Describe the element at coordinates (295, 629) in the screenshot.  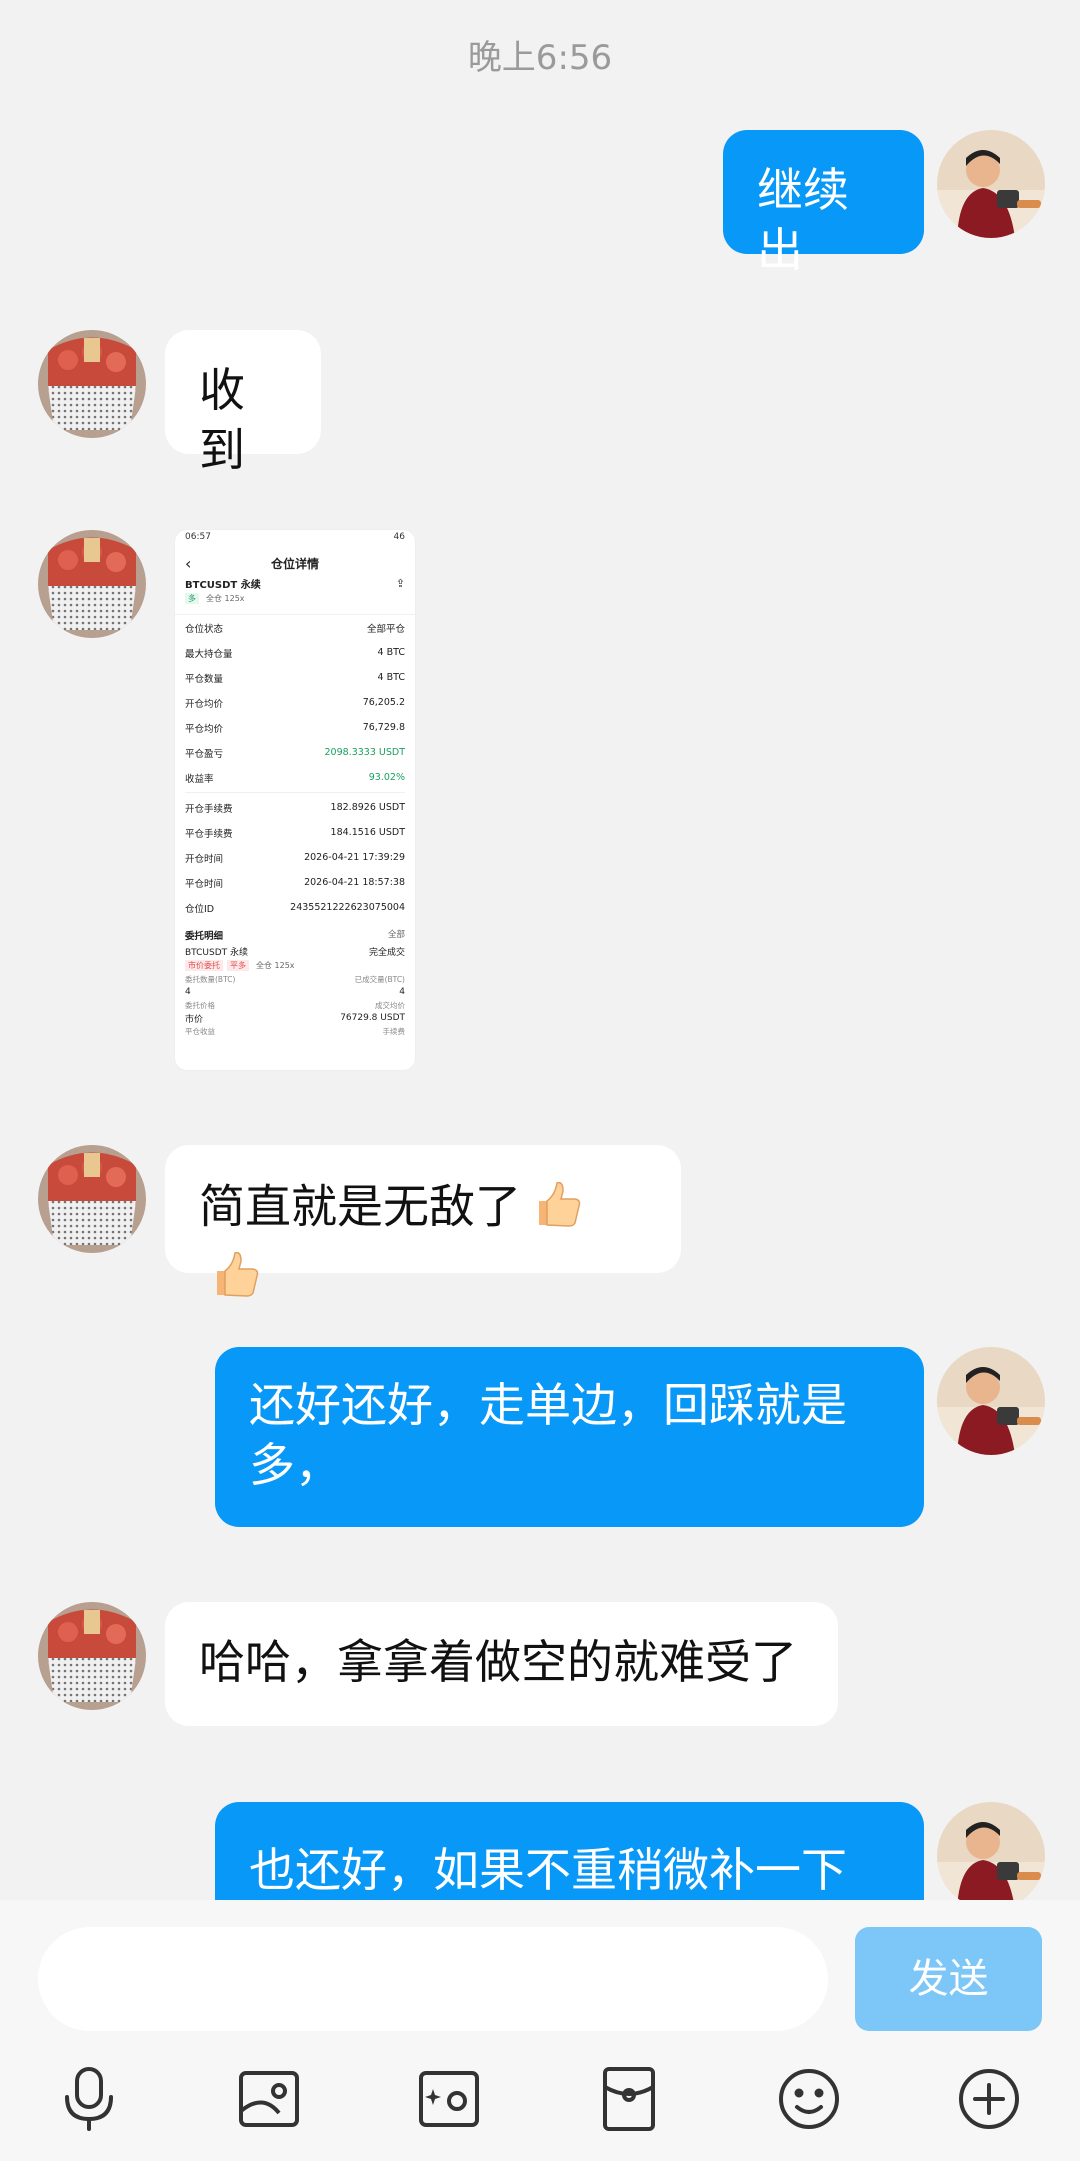
I see `detail-row: 仓位状态 全部平仓` at that location.